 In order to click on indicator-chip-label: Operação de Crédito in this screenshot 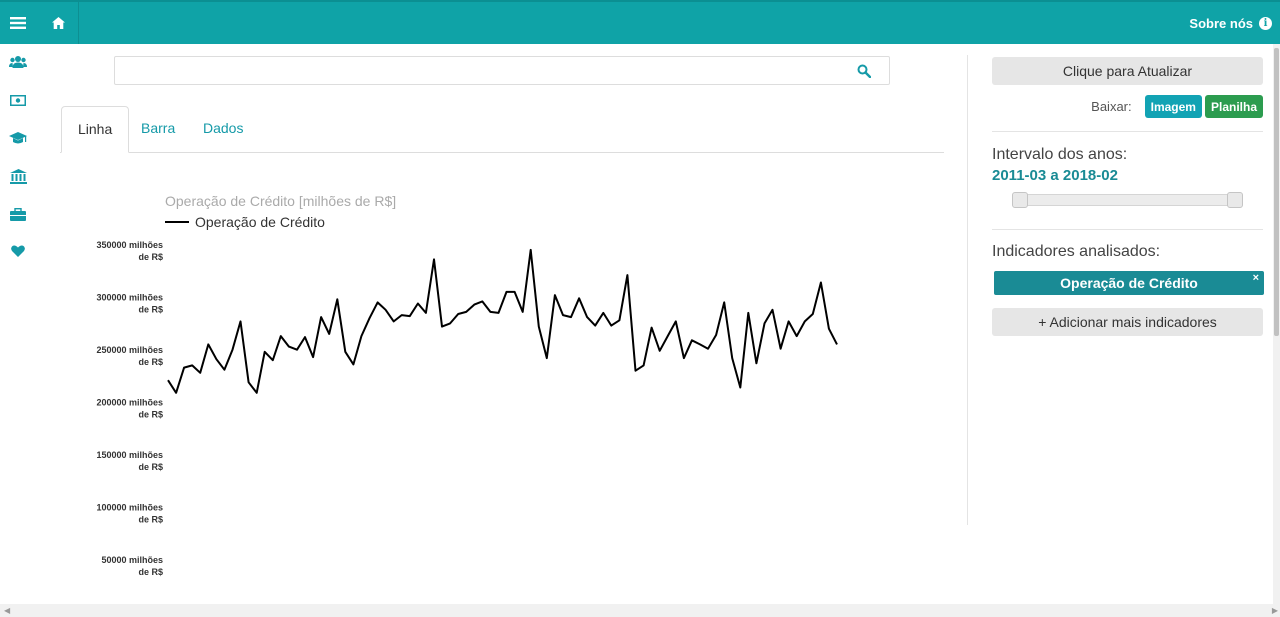, I will do `click(1129, 283)`.